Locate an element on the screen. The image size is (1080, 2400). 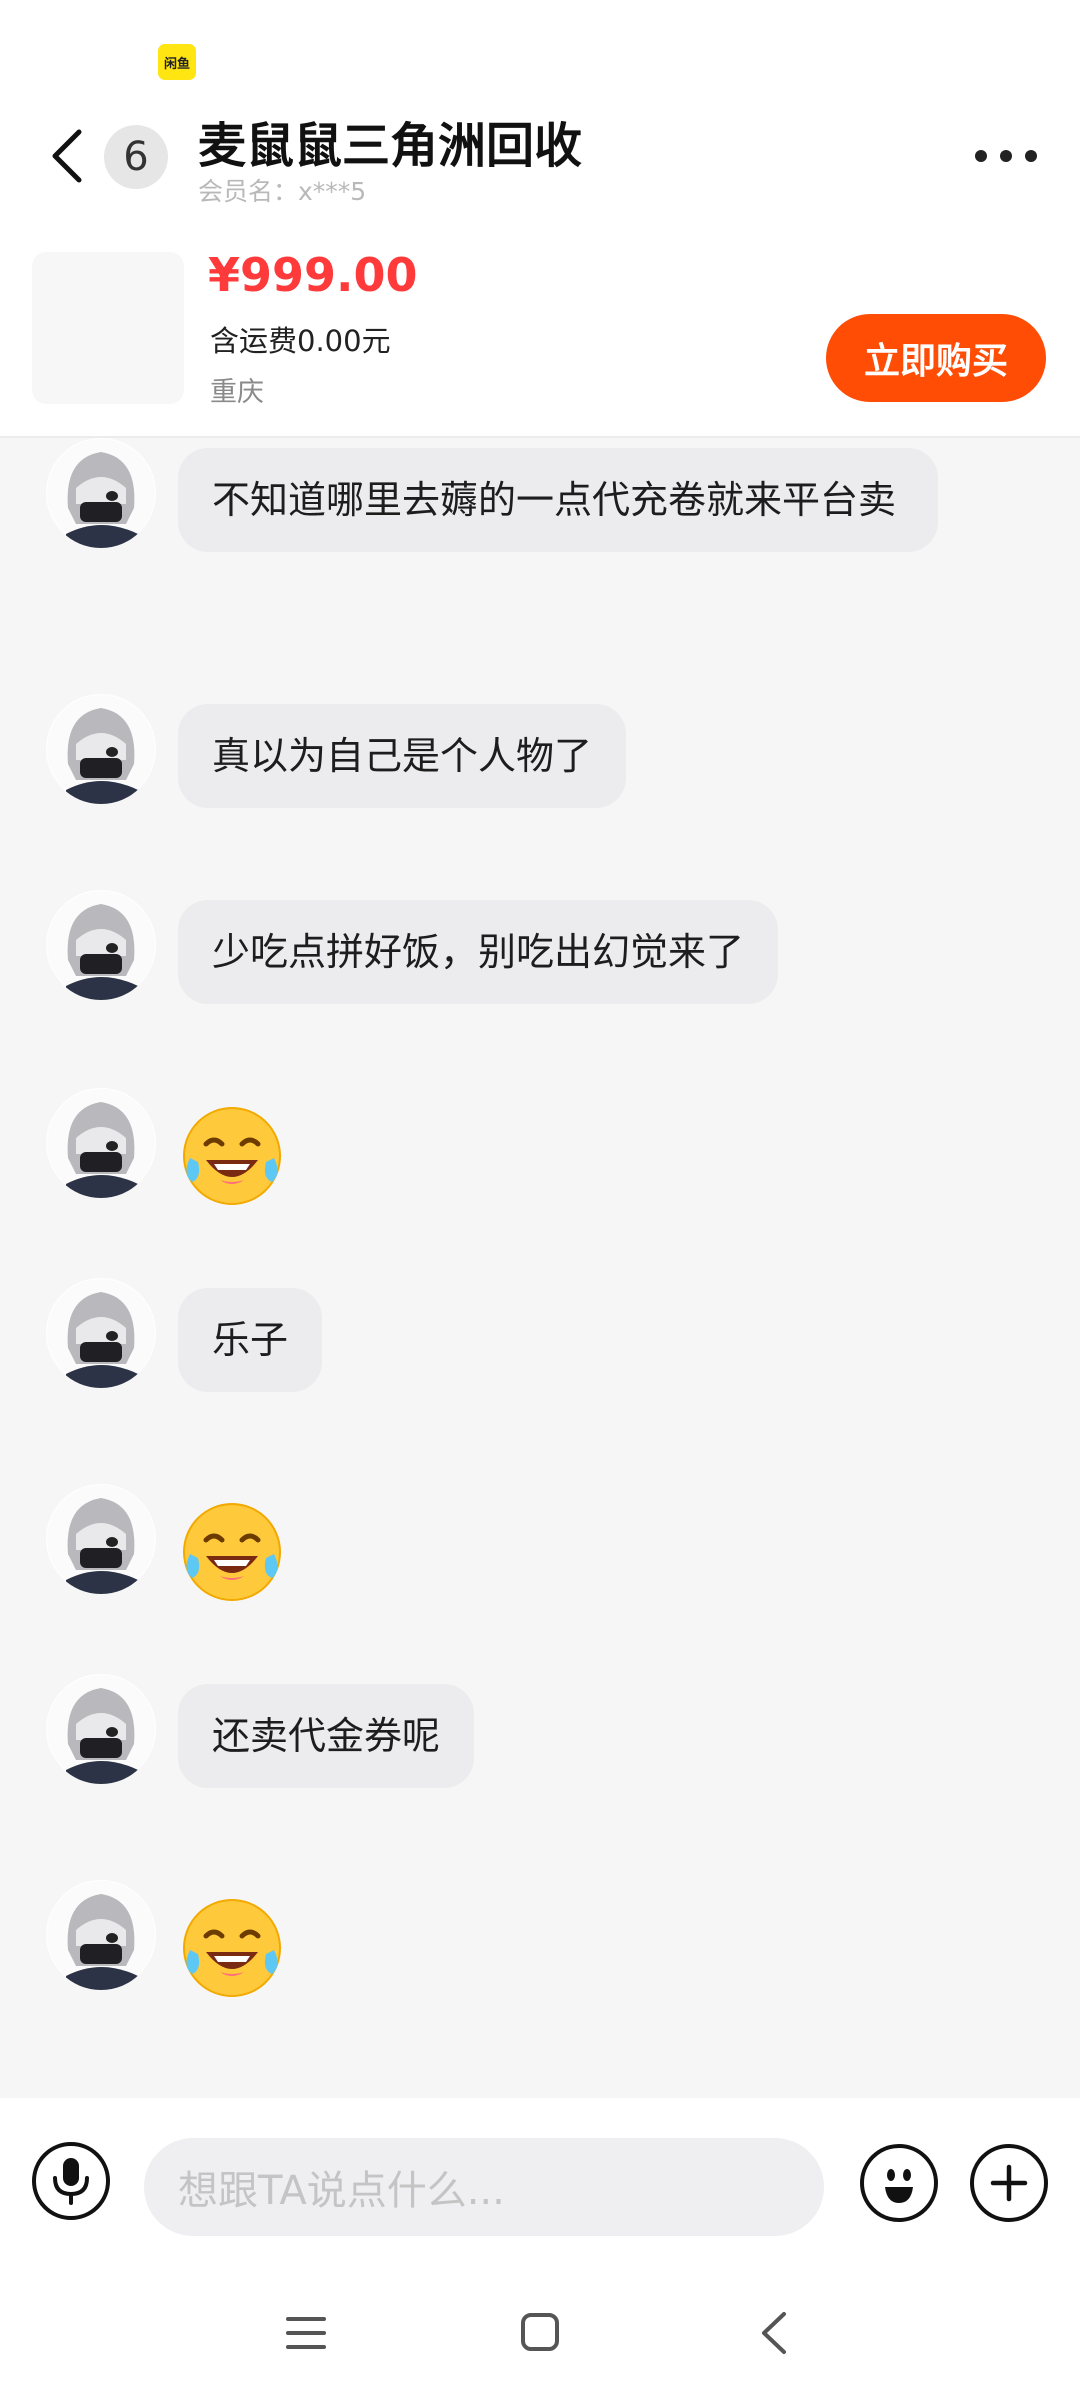
message-bubble: 真以为自己是个人物了 is located at coordinates (402, 756).